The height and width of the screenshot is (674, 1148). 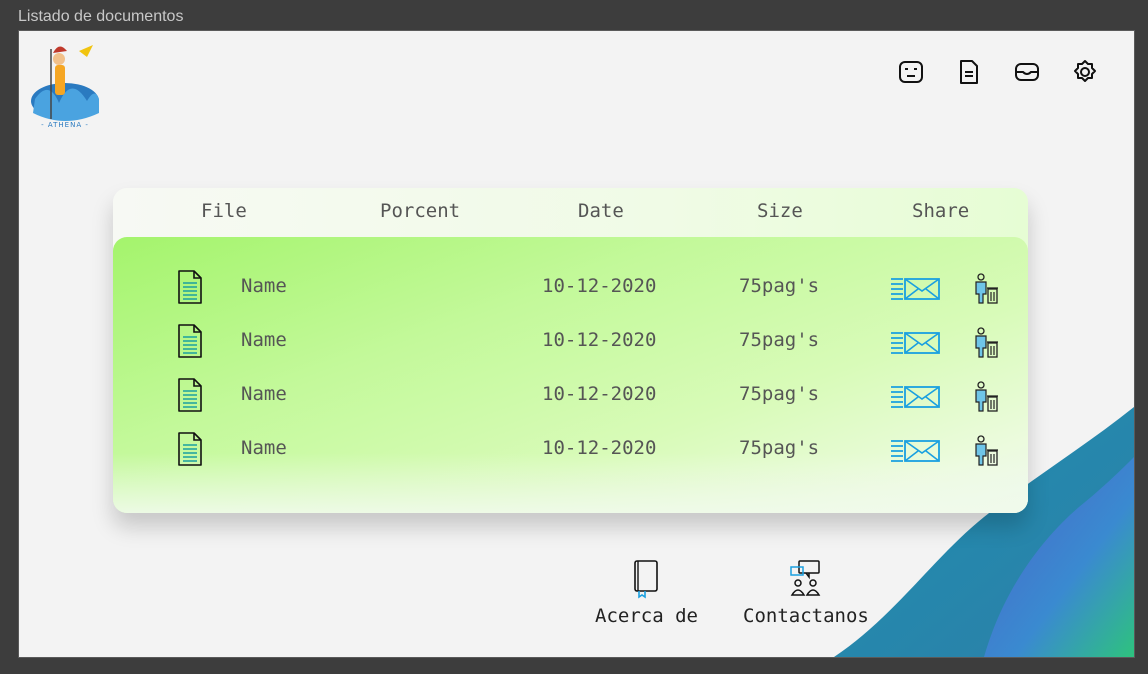 What do you see at coordinates (646, 616) in the screenshot?
I see `about-label: Acerca de` at bounding box center [646, 616].